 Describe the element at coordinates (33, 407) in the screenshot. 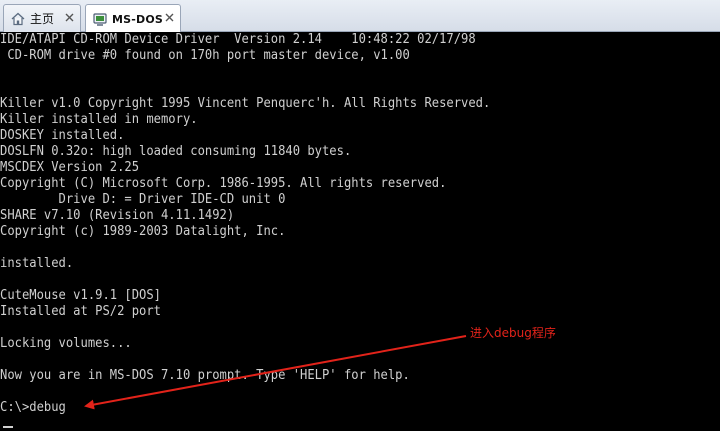

I see `console-line: C:\>debug` at that location.